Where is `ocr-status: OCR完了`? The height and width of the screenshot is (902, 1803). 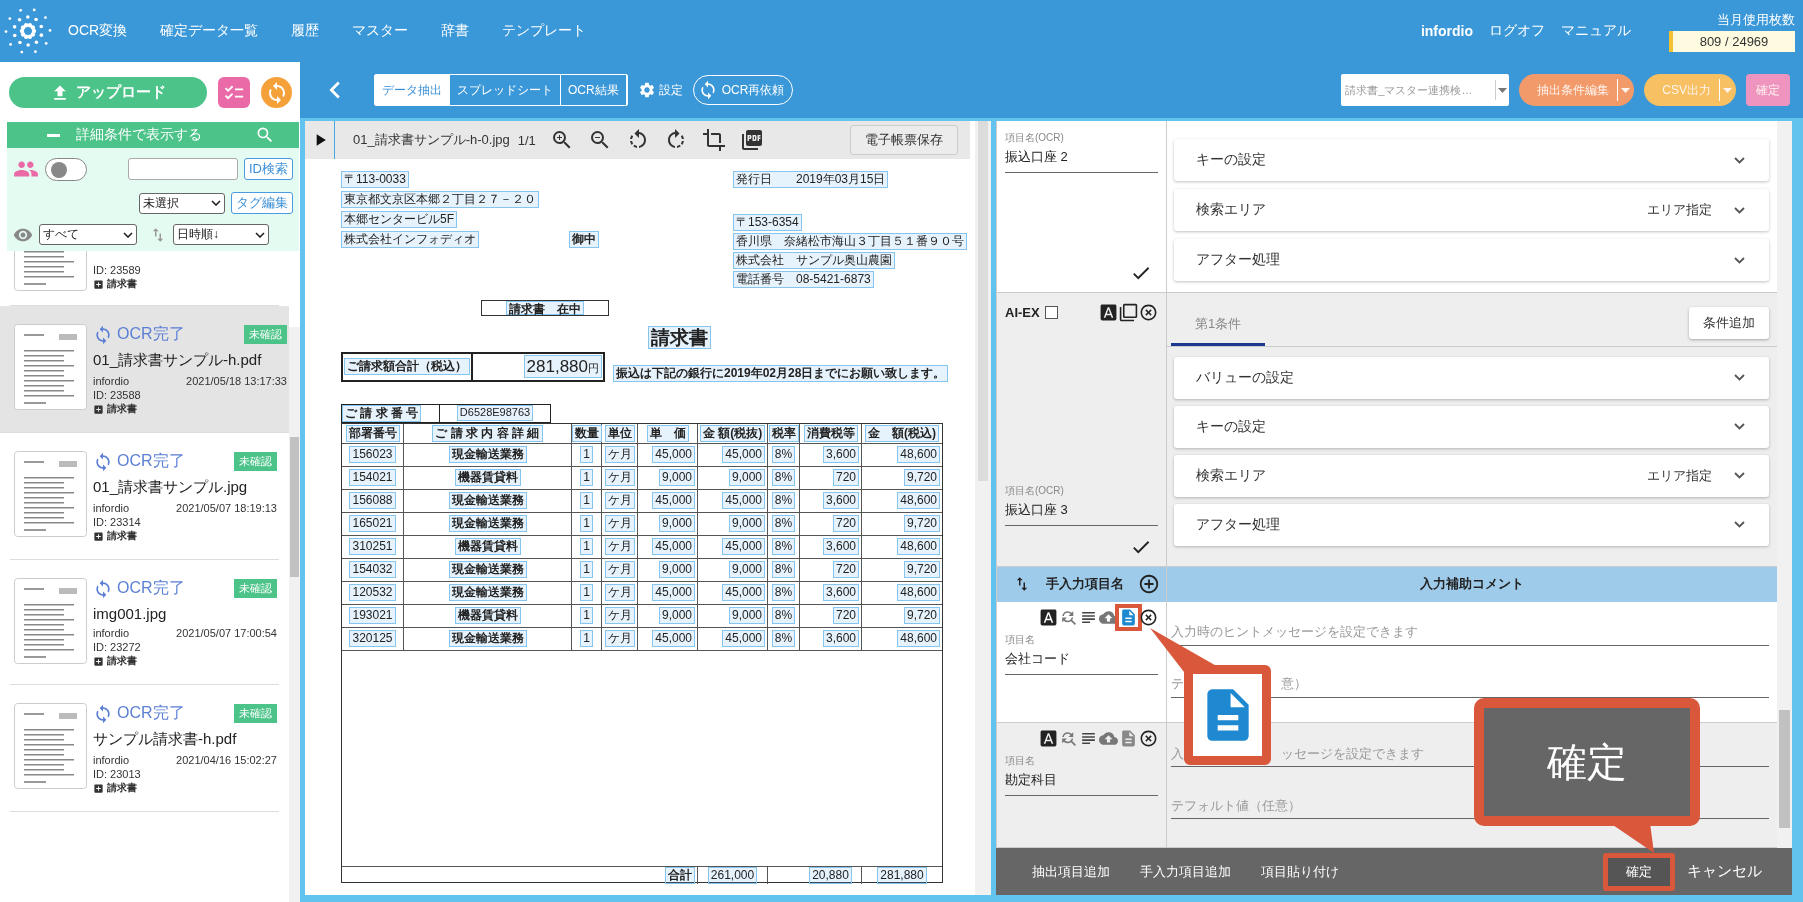 ocr-status: OCR完了 is located at coordinates (139, 461).